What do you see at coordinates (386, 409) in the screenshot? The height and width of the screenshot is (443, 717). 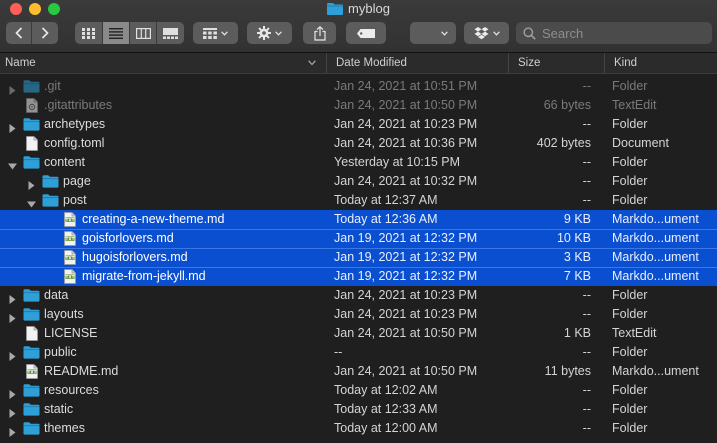 I see `file-date-modified: Today at 12:33 AM` at bounding box center [386, 409].